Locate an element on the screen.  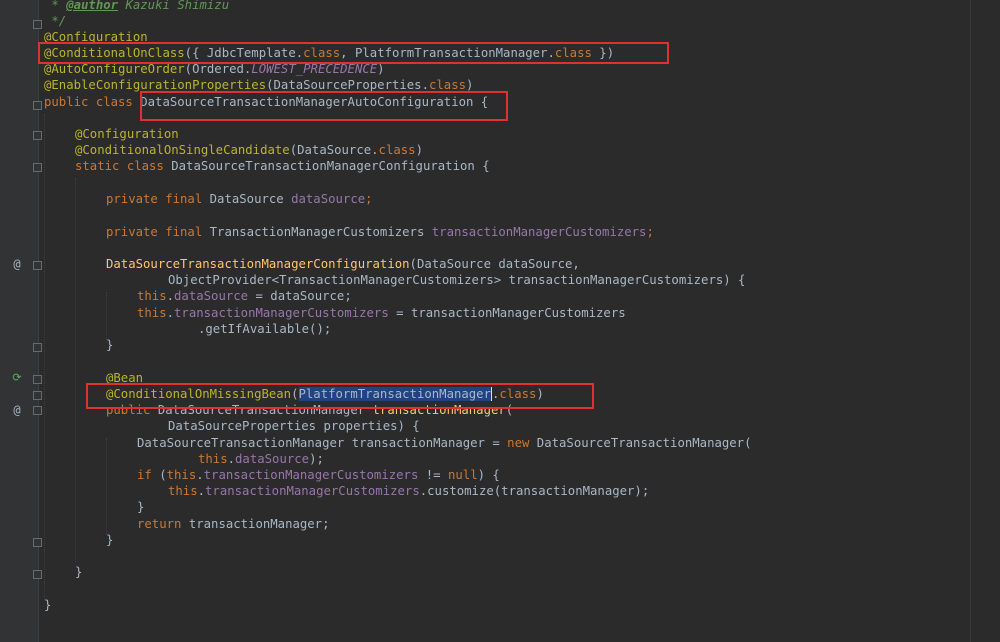
code-text: DataSourceTransactionManager( is located at coordinates (644, 443).